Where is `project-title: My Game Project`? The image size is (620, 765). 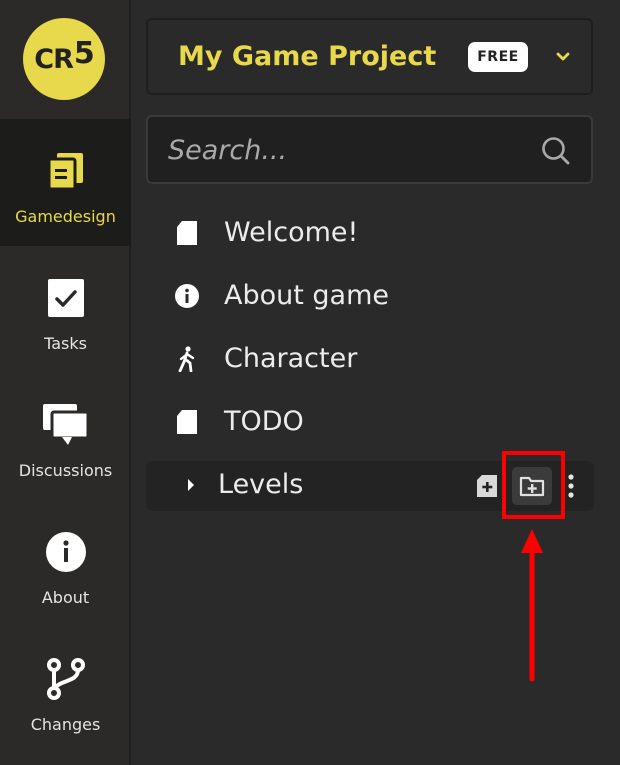
project-title: My Game Project is located at coordinates (307, 56).